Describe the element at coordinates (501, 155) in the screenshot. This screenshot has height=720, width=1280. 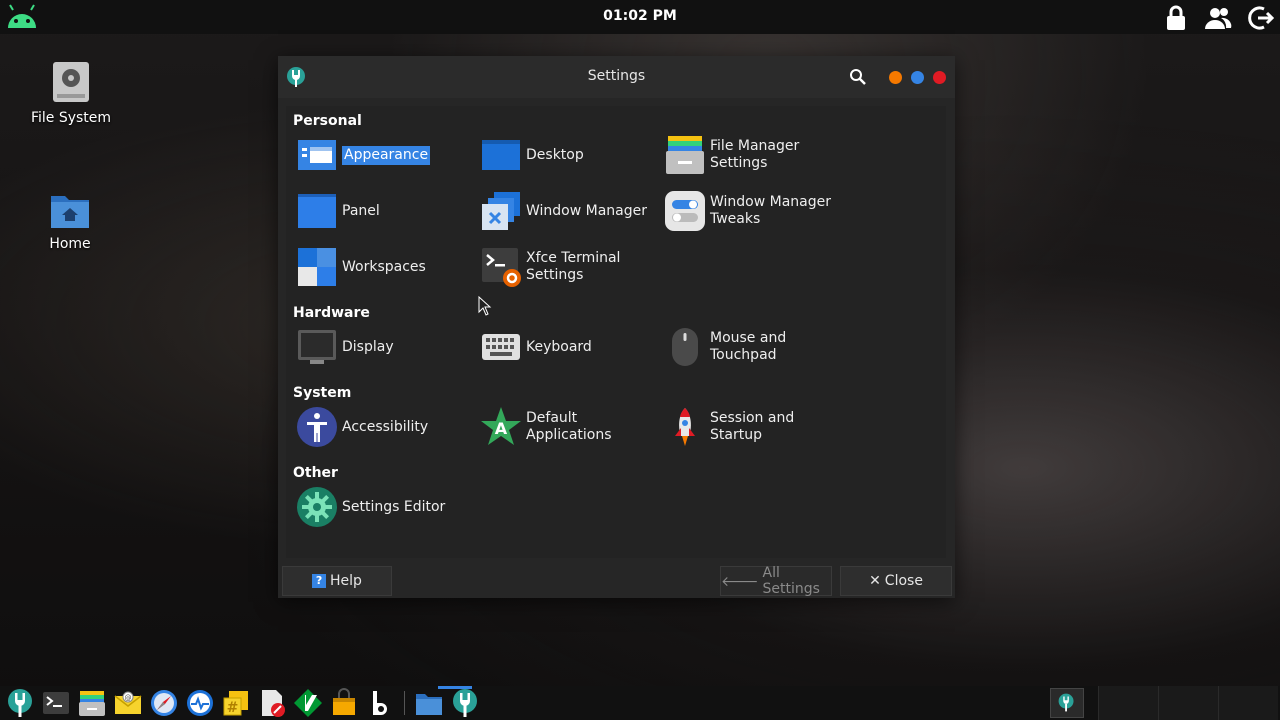
I see `desktop-icon` at that location.